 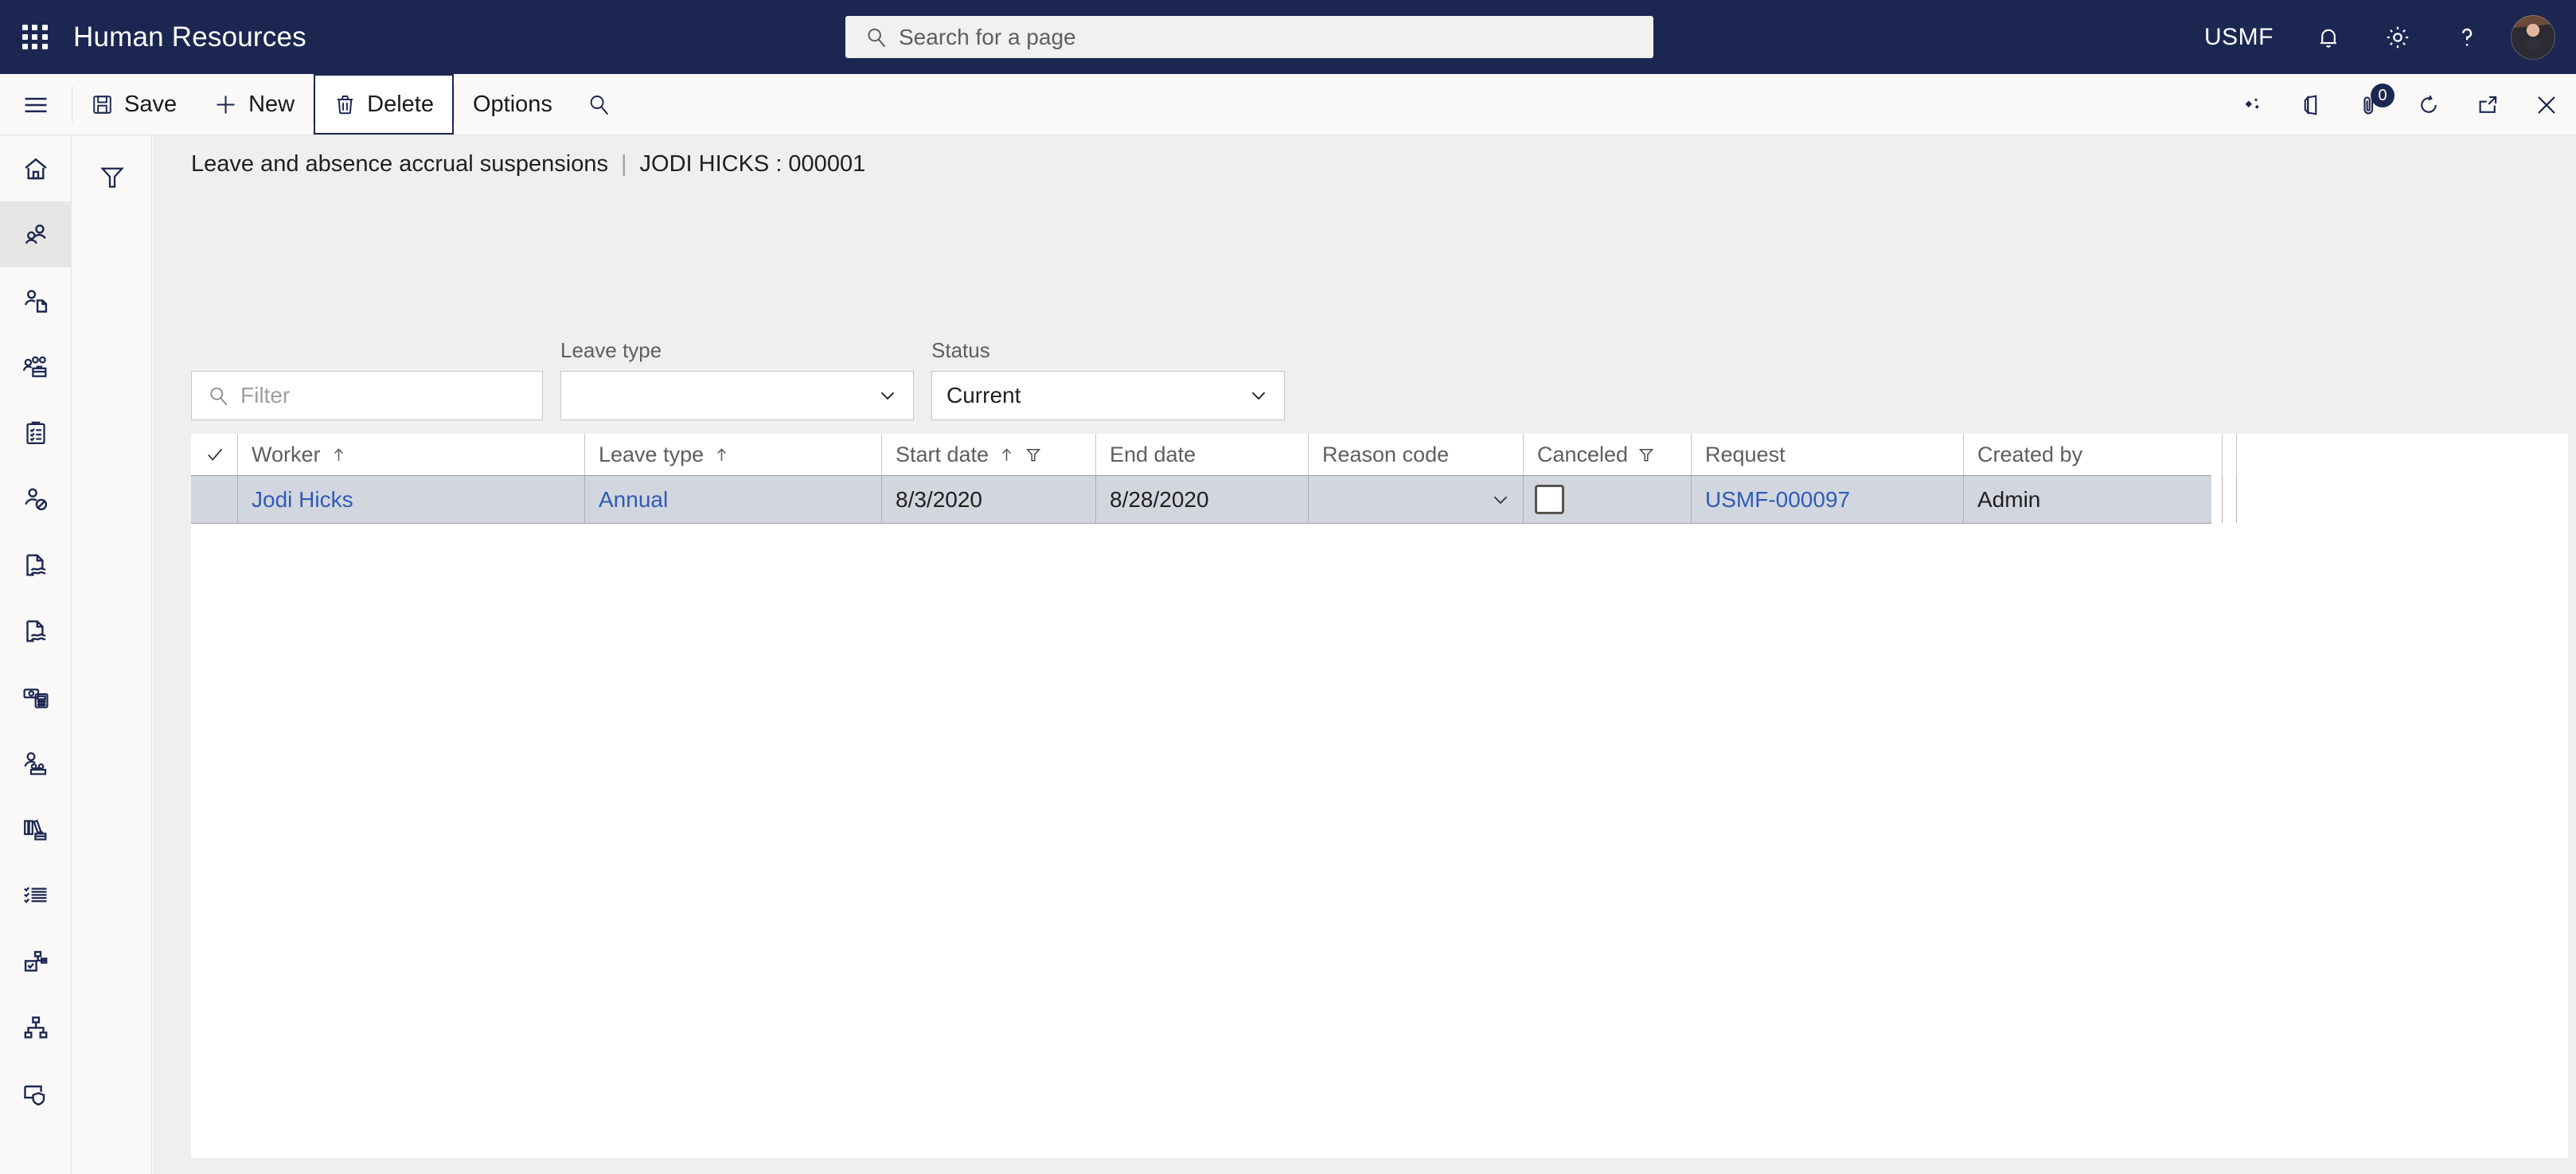 I want to click on column-header-label: End date, so click(x=1153, y=454).